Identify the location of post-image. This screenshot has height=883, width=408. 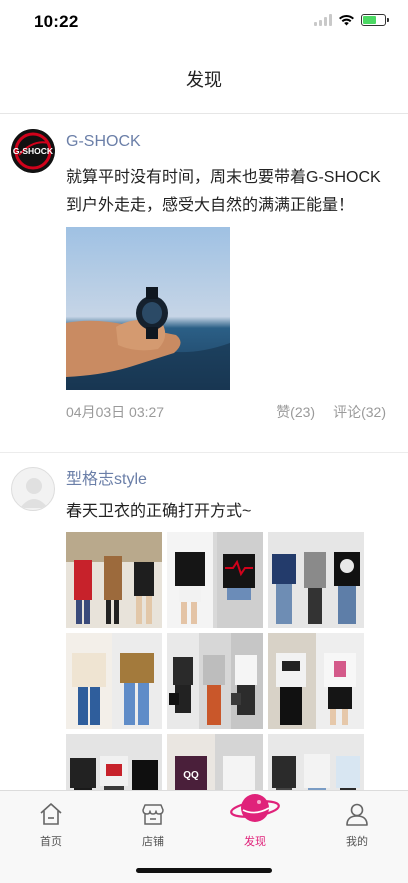
(148, 308).